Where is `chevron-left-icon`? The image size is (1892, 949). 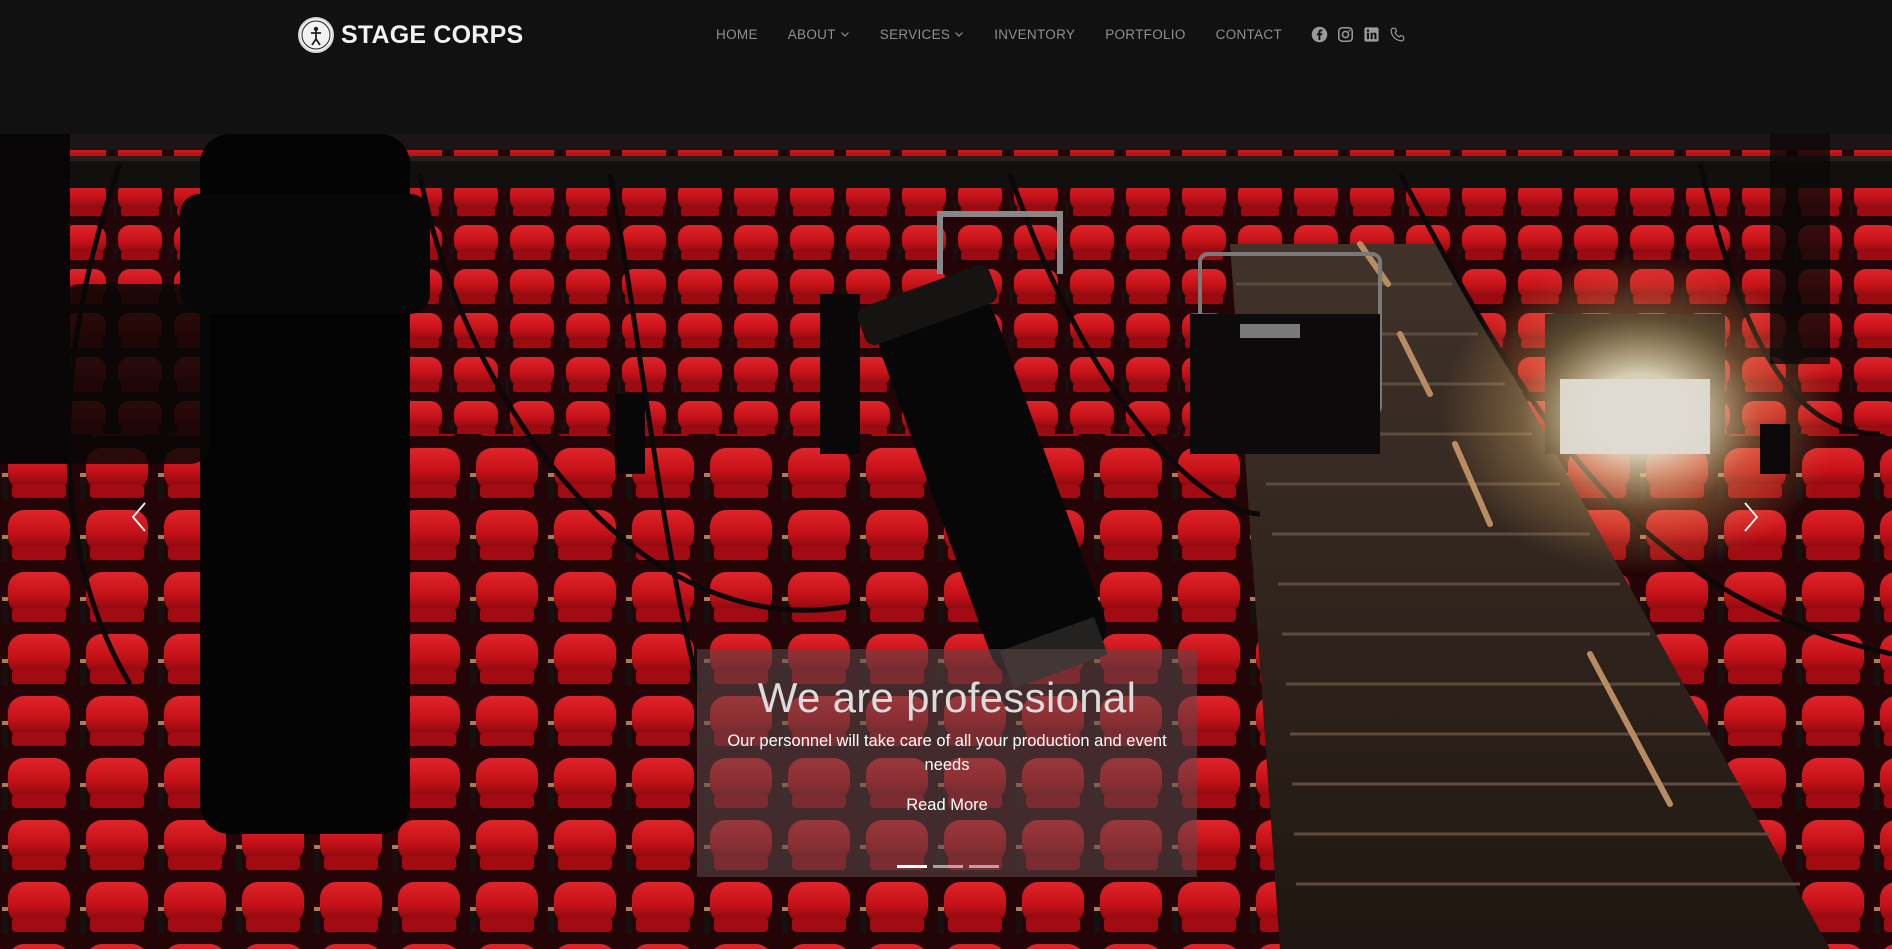 chevron-left-icon is located at coordinates (138, 517).